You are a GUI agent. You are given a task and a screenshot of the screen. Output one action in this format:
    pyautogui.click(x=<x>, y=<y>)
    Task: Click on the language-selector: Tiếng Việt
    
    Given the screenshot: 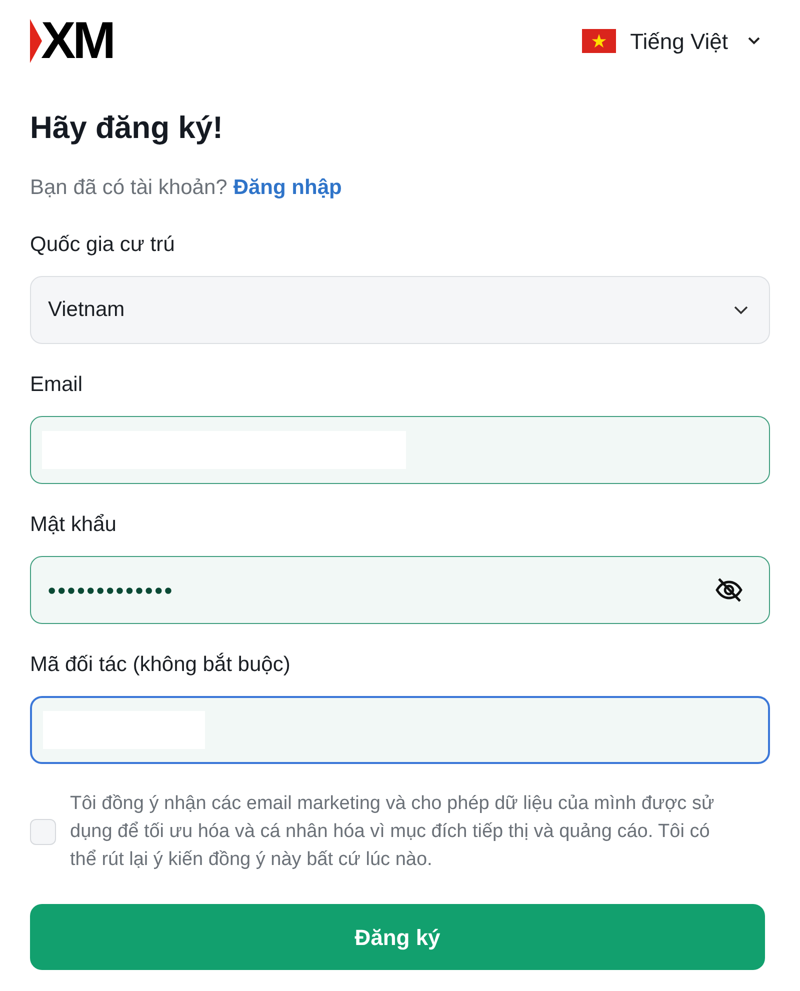 What is the action you would take?
    pyautogui.click(x=672, y=41)
    